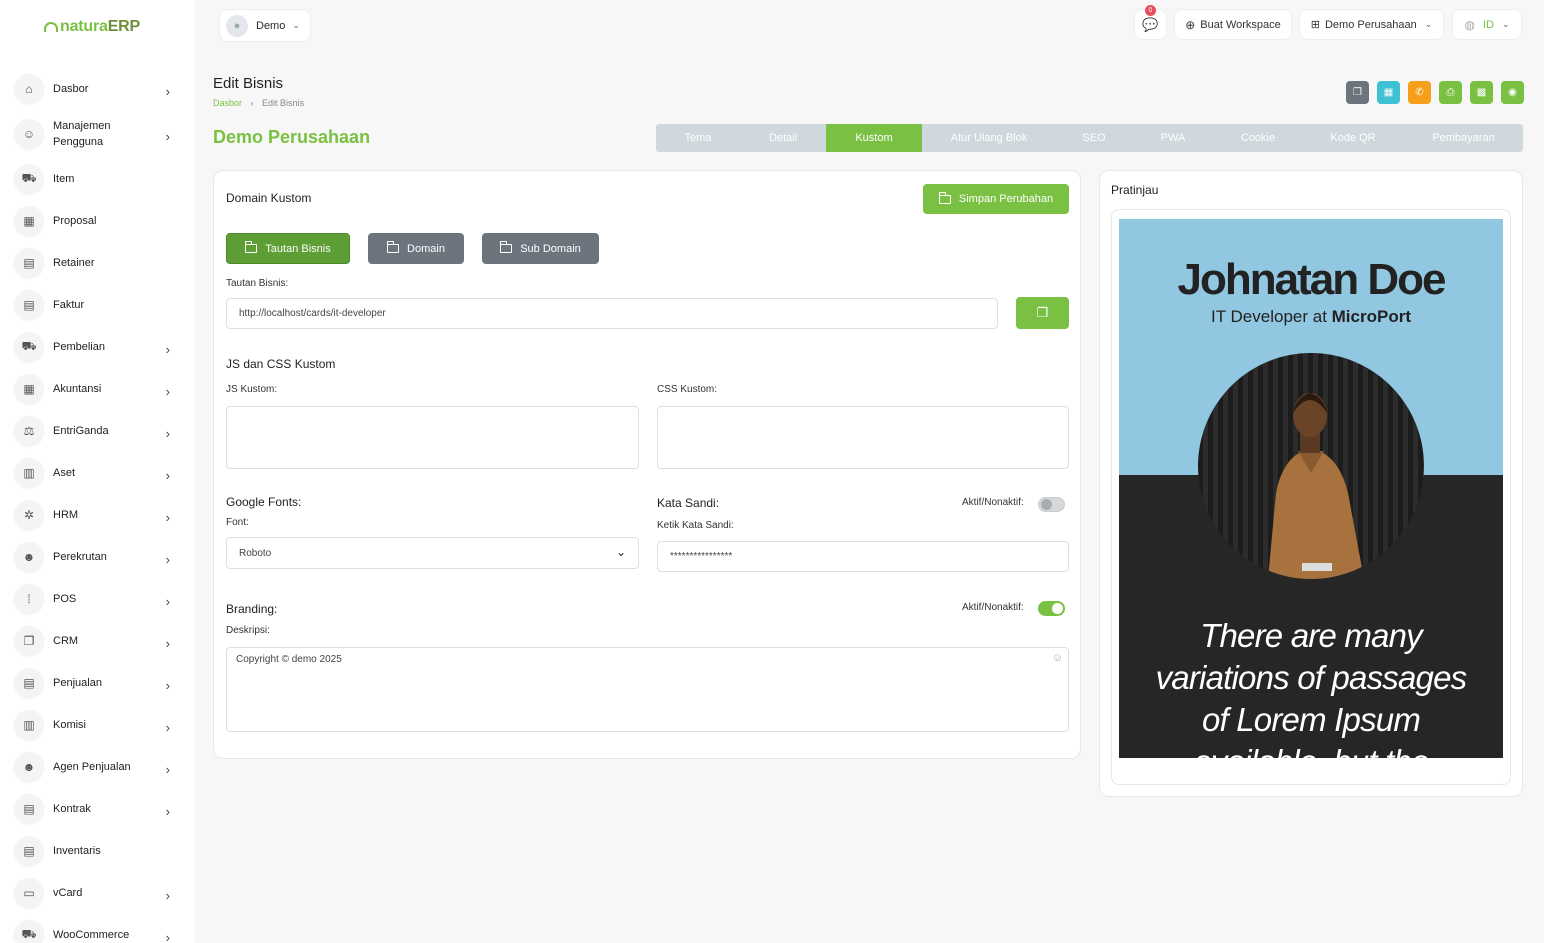 The height and width of the screenshot is (943, 1544). What do you see at coordinates (98, 641) in the screenshot?
I see `sidebar-item-crm: ❐ CRM ›` at bounding box center [98, 641].